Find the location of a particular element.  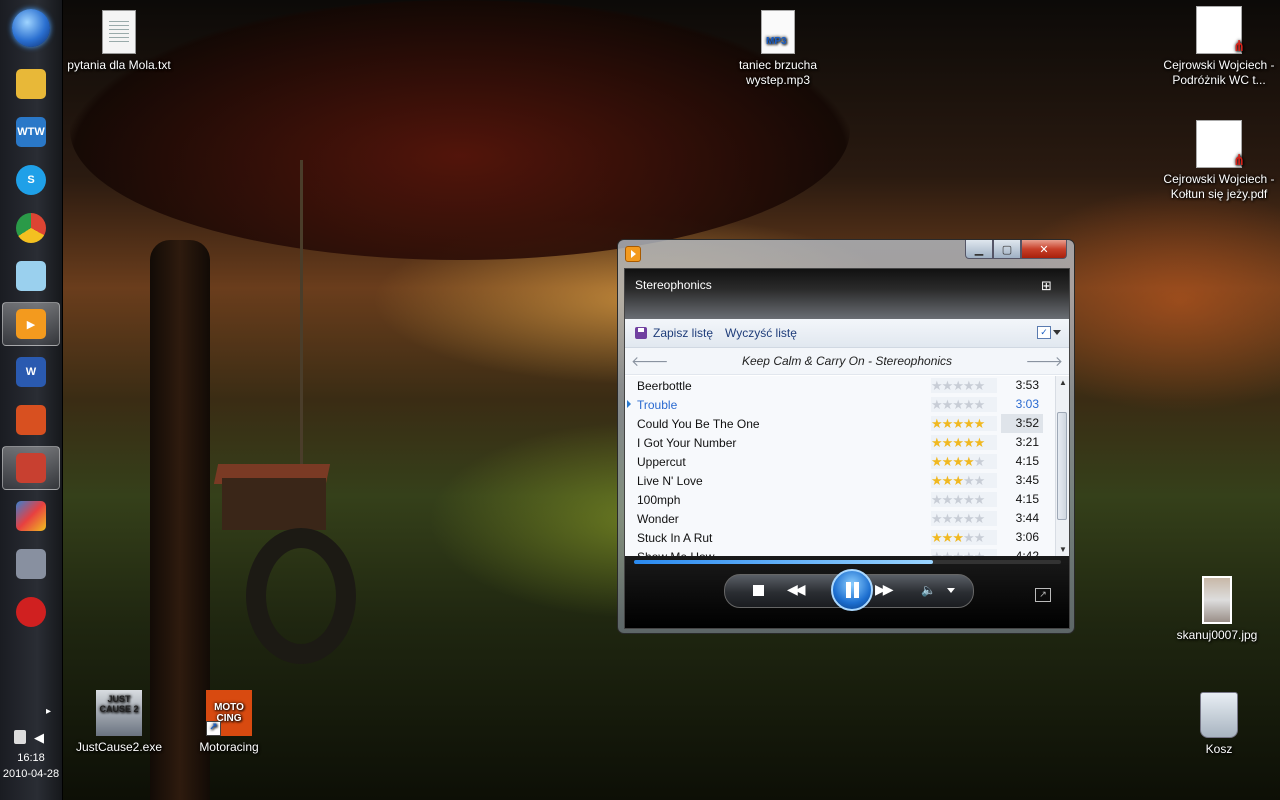

track-title: Wonder is located at coordinates (658, 519).